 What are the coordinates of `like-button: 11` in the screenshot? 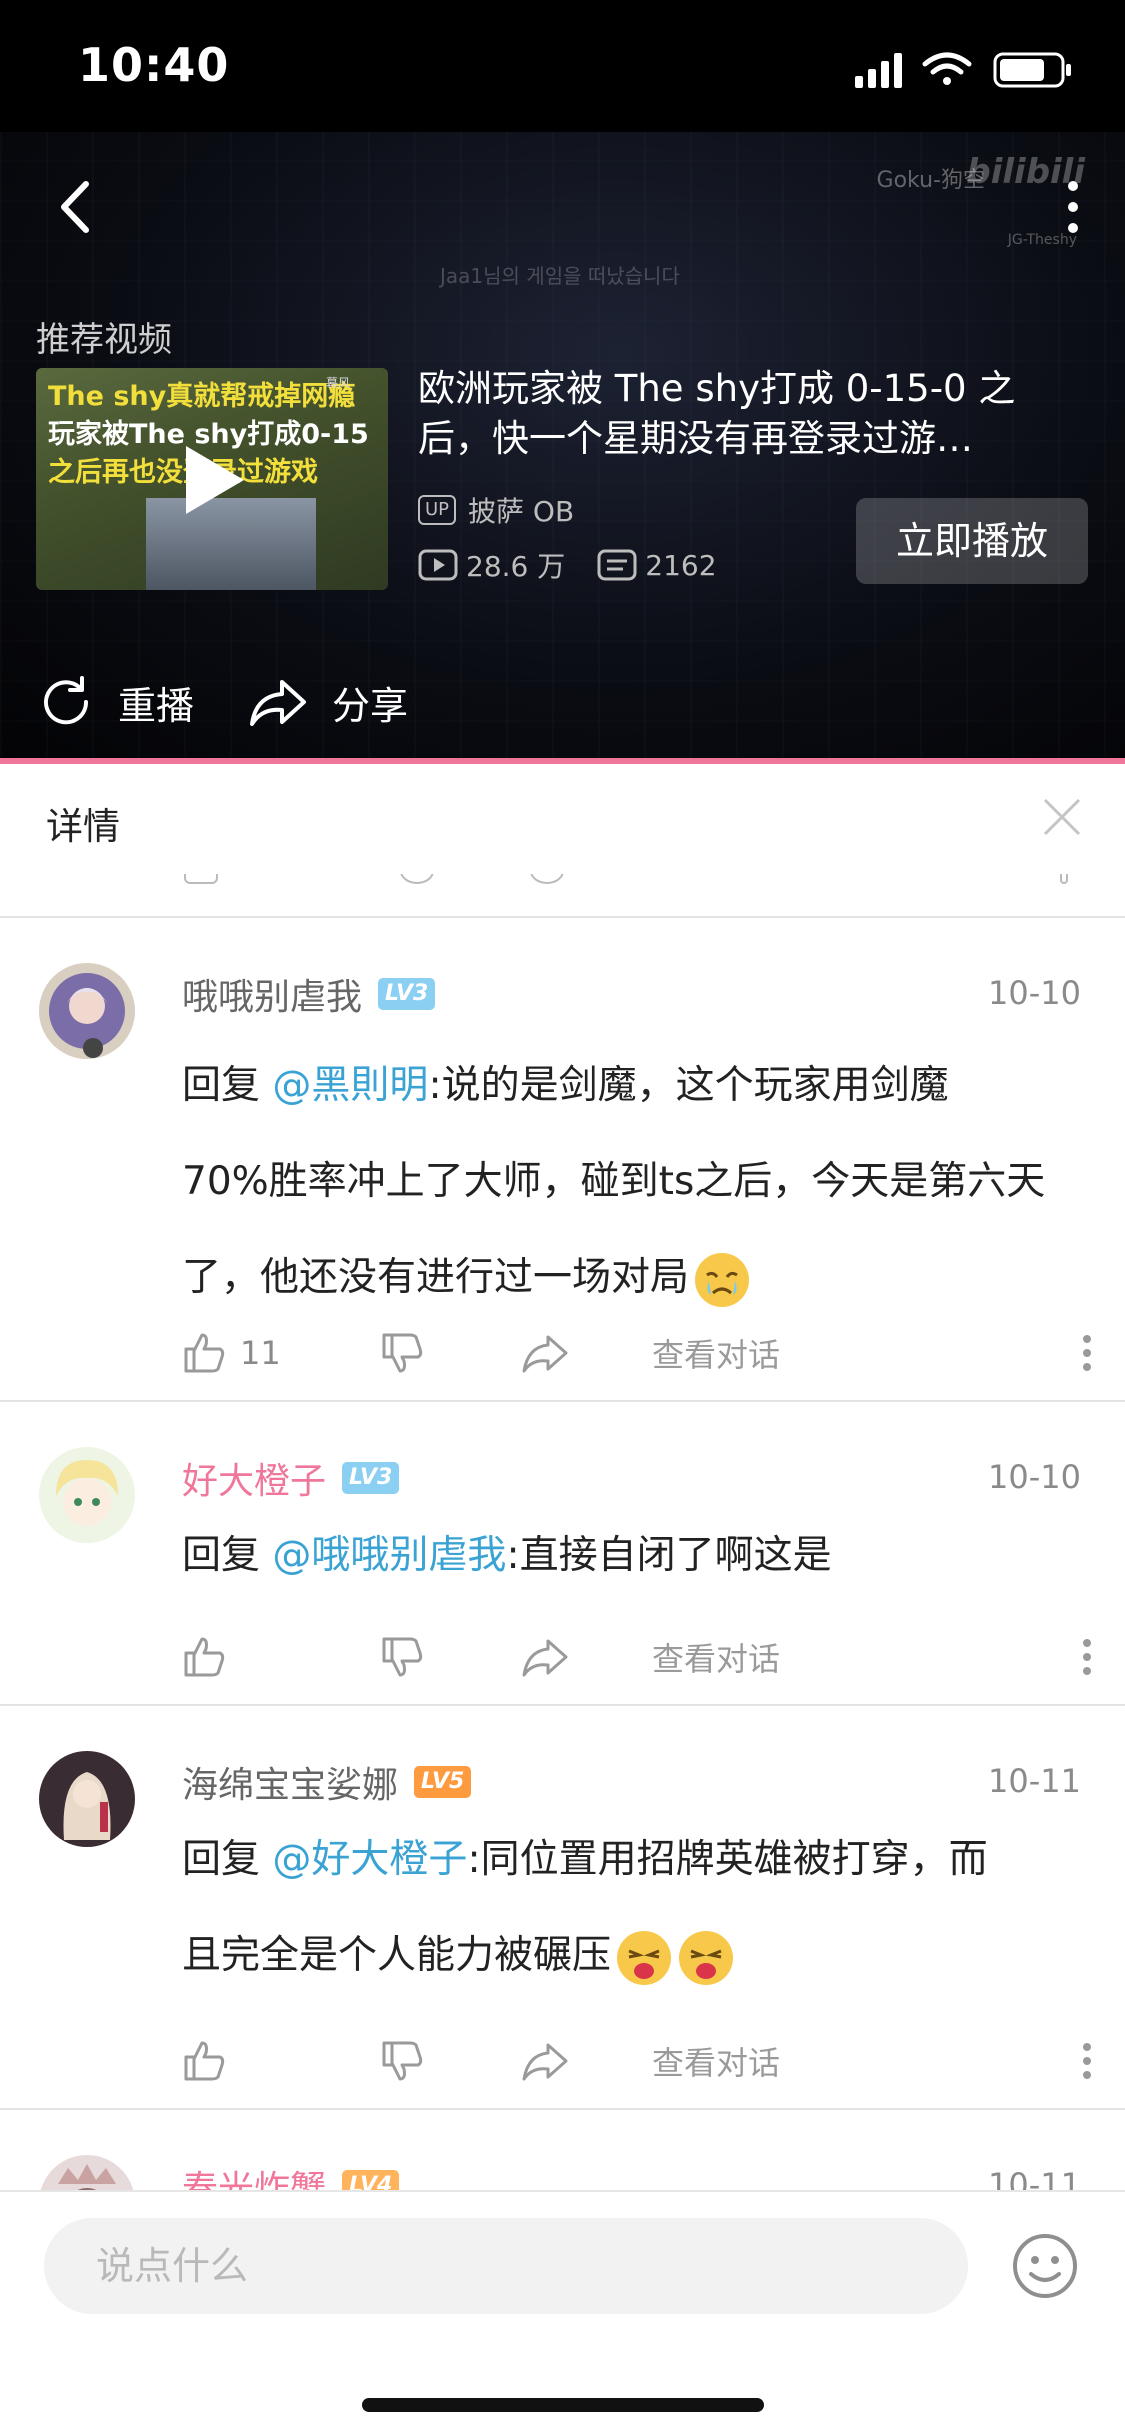 It's located at (281, 1353).